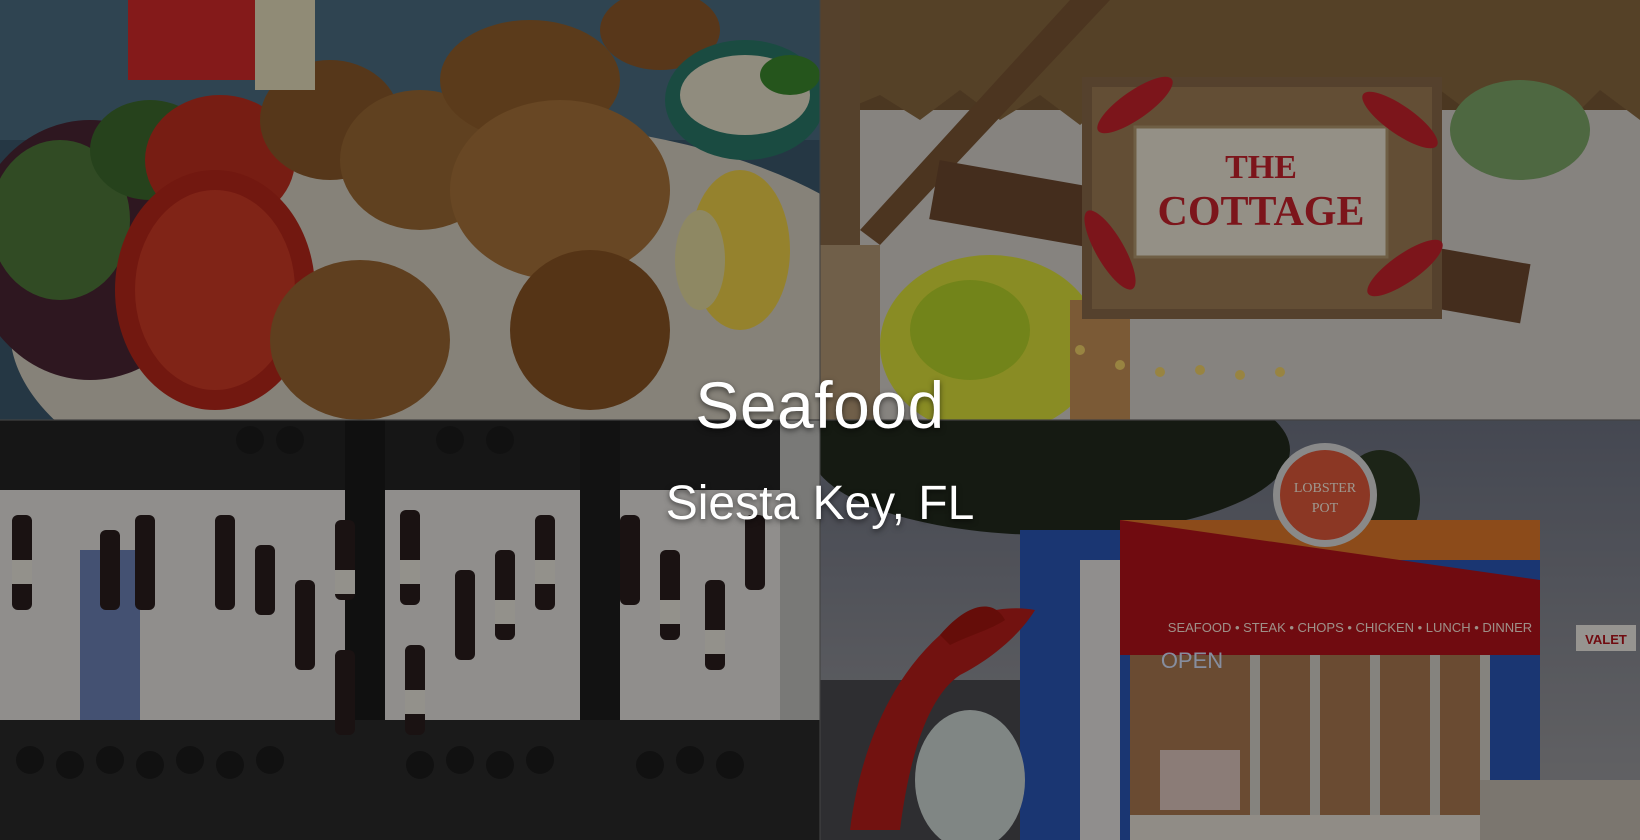  I want to click on open-sign: OPEN, so click(1192, 660).